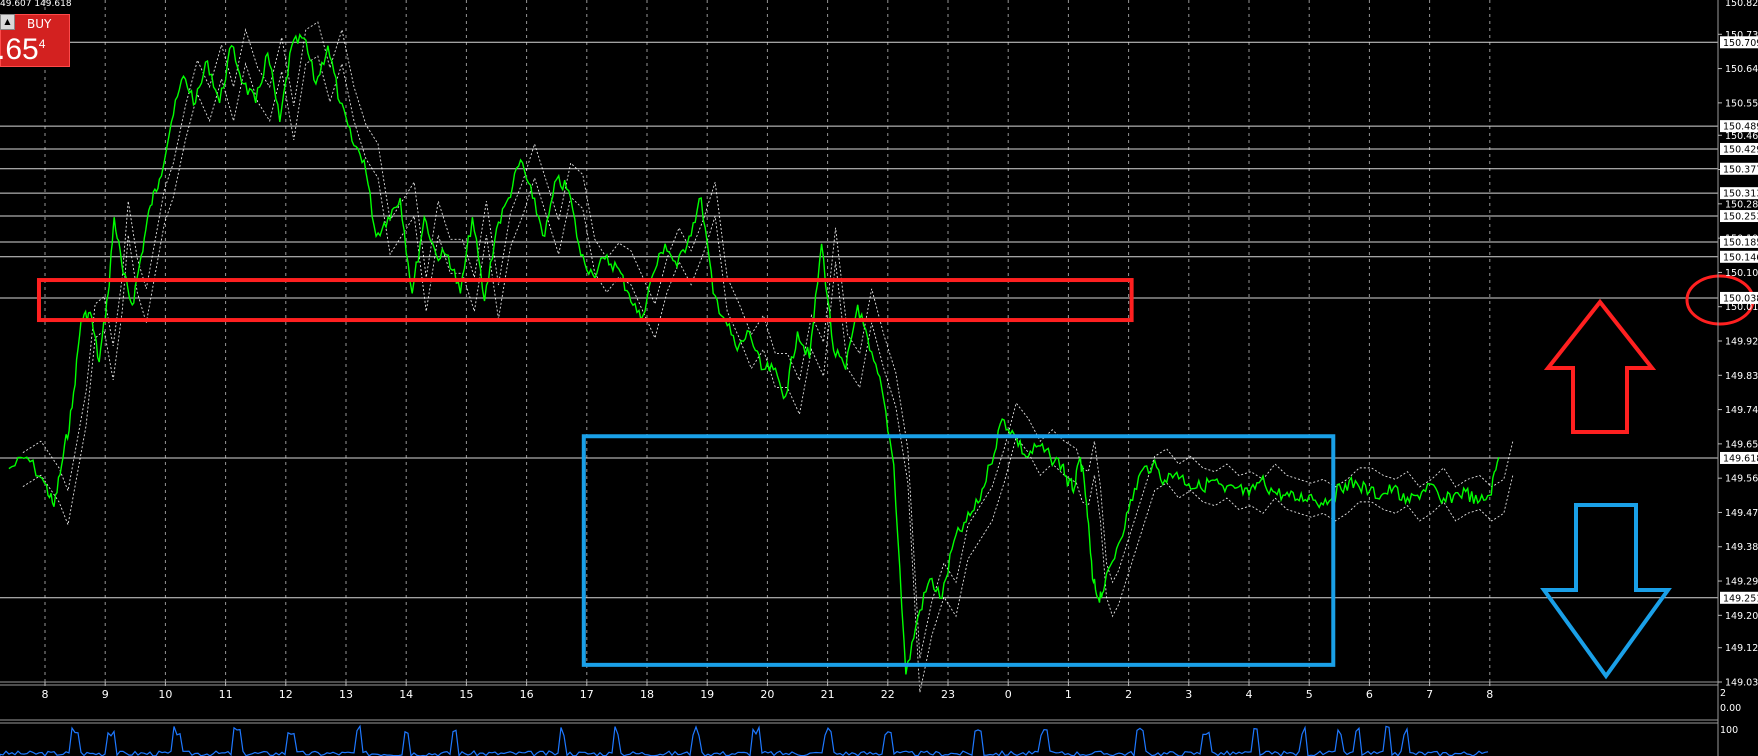 The width and height of the screenshot is (1758, 756). Describe the element at coordinates (226, 694) in the screenshot. I see `x-tick-label: 11` at that location.